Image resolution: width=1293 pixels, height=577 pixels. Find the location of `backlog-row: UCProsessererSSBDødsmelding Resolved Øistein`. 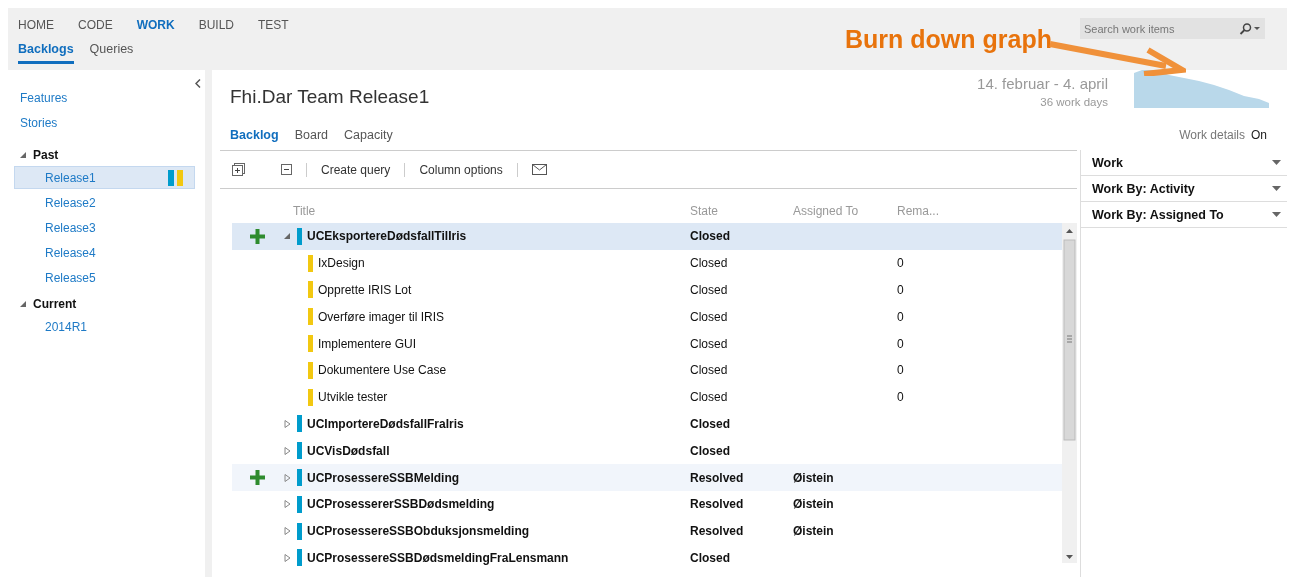

backlog-row: UCProsessererSSBDødsmelding Resolved Øistein is located at coordinates (647, 504).